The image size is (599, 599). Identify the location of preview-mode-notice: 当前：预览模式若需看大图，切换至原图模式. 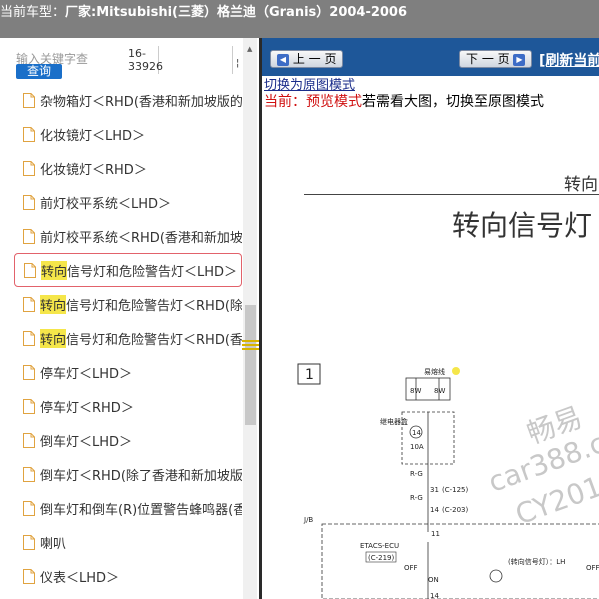
(404, 101).